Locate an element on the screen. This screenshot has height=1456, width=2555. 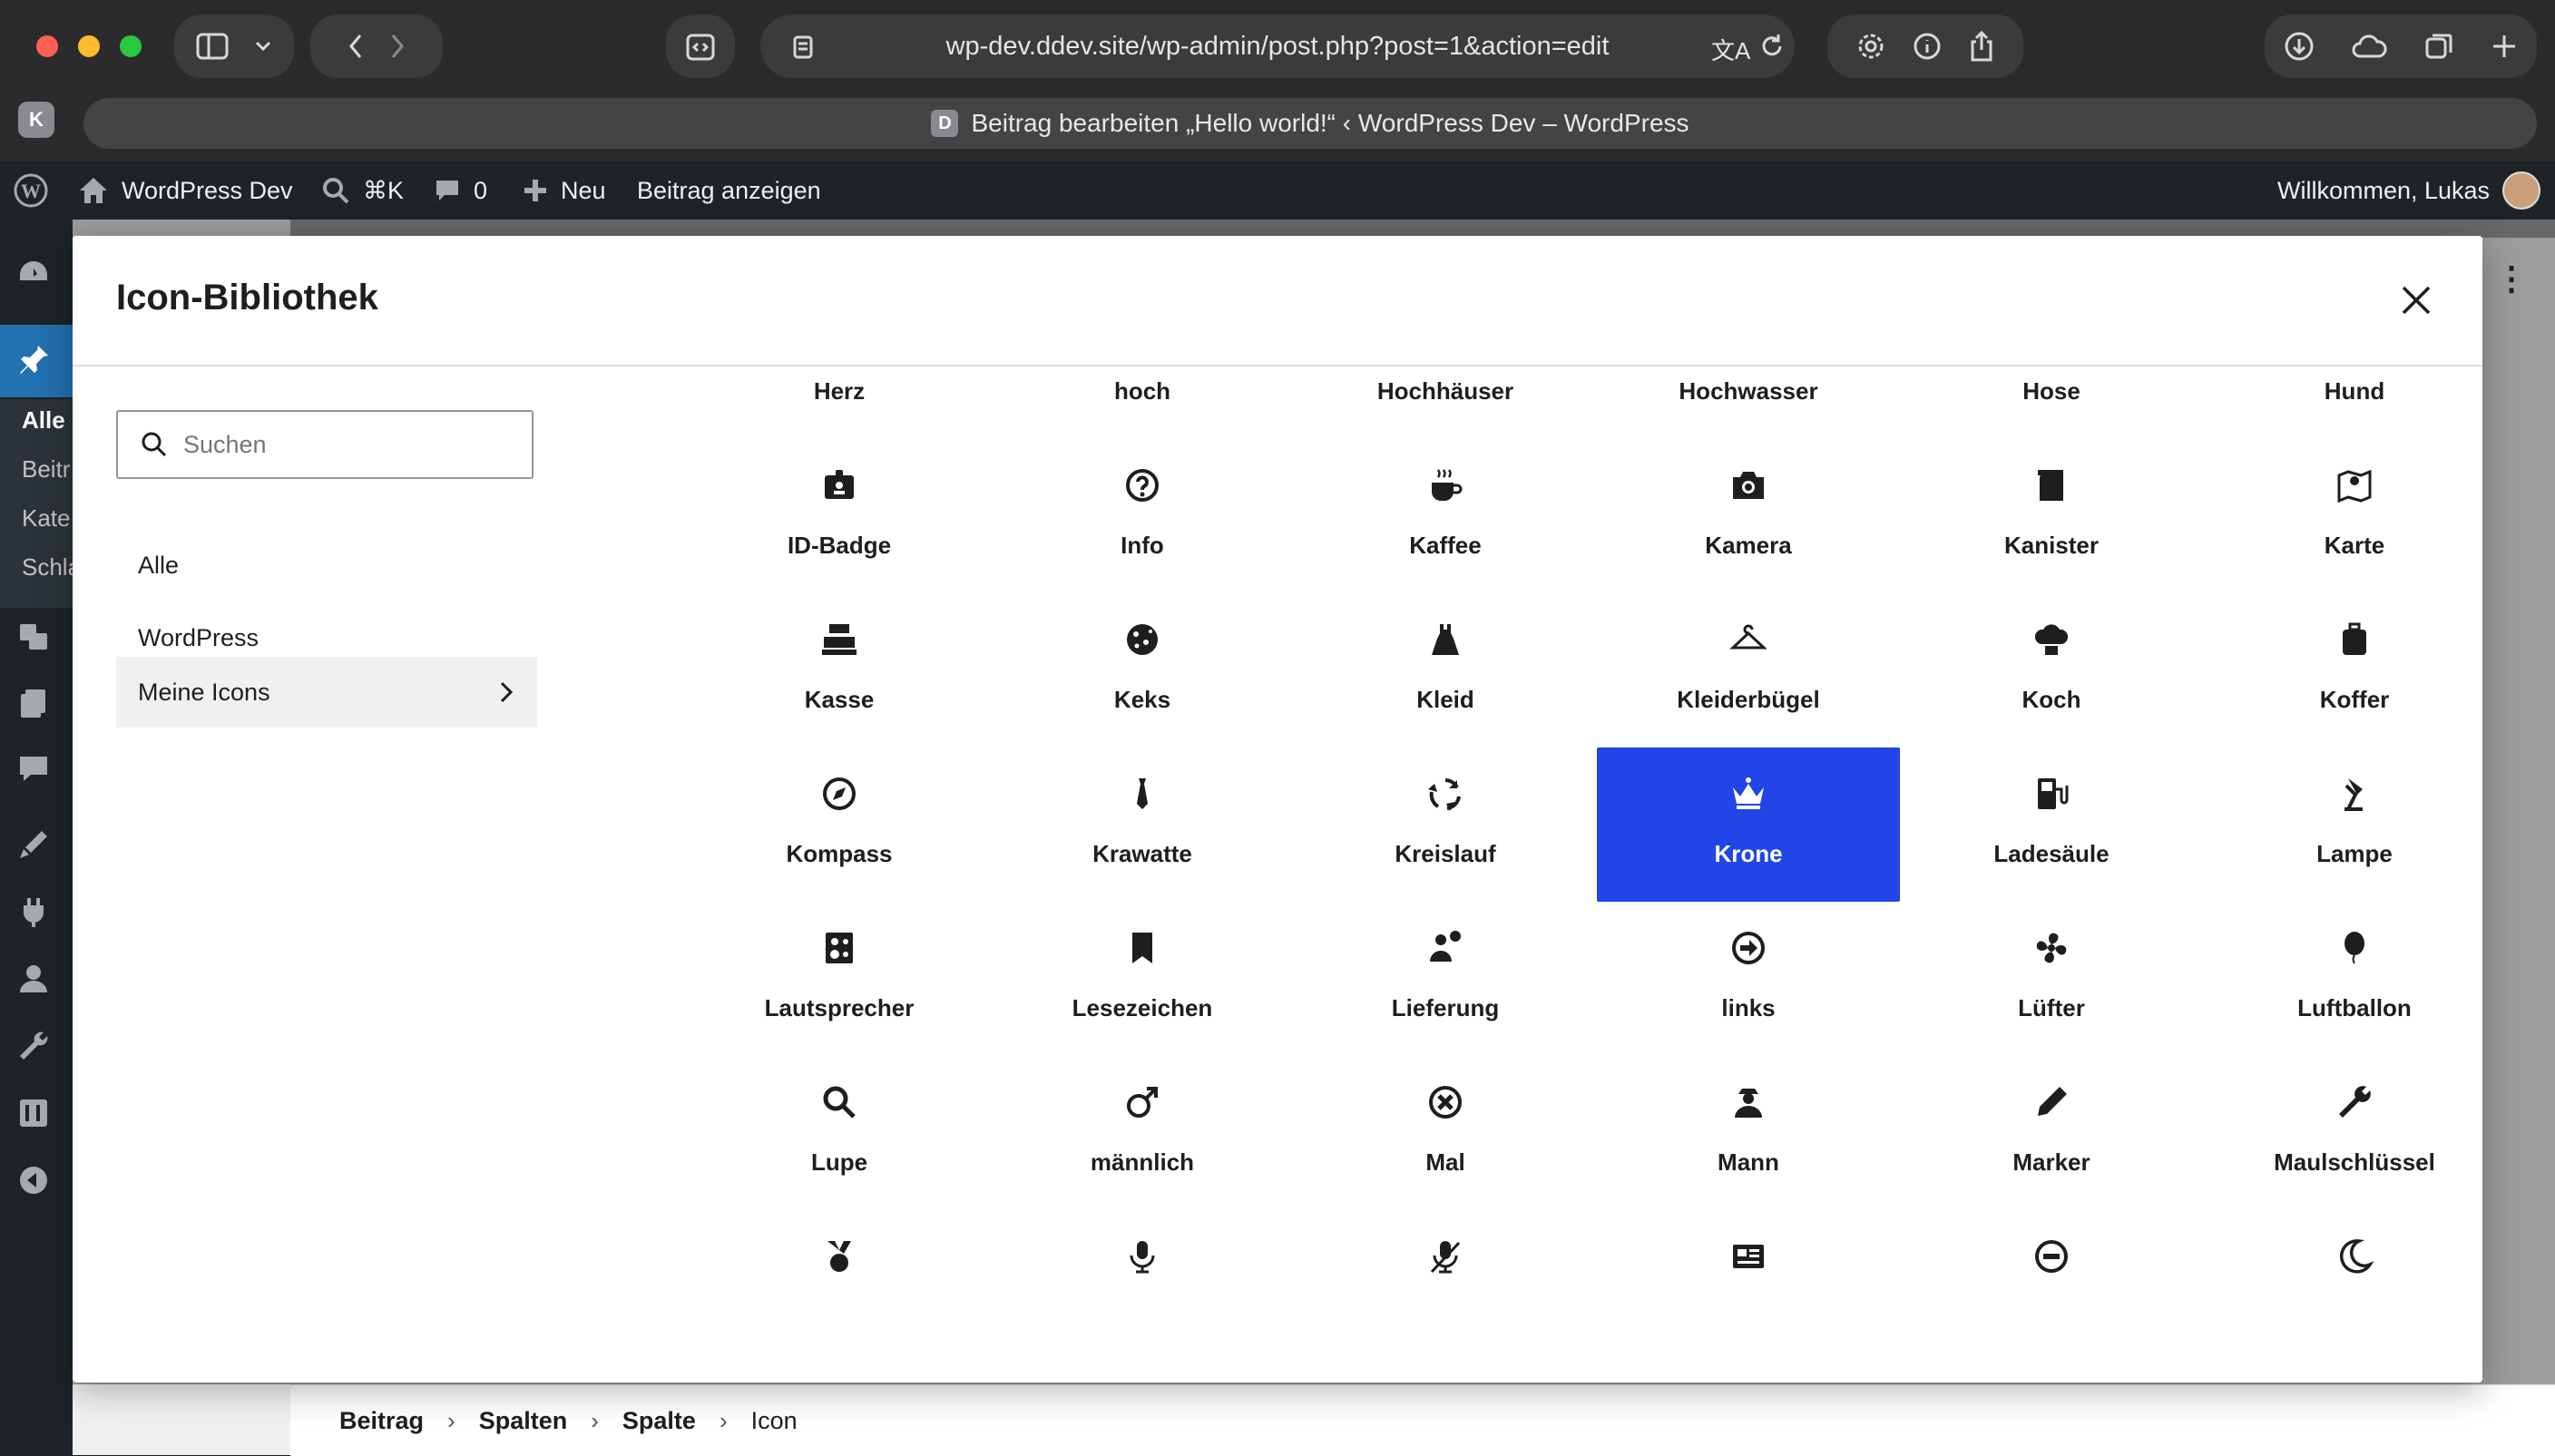
cloud-icon is located at coordinates (2369, 47).